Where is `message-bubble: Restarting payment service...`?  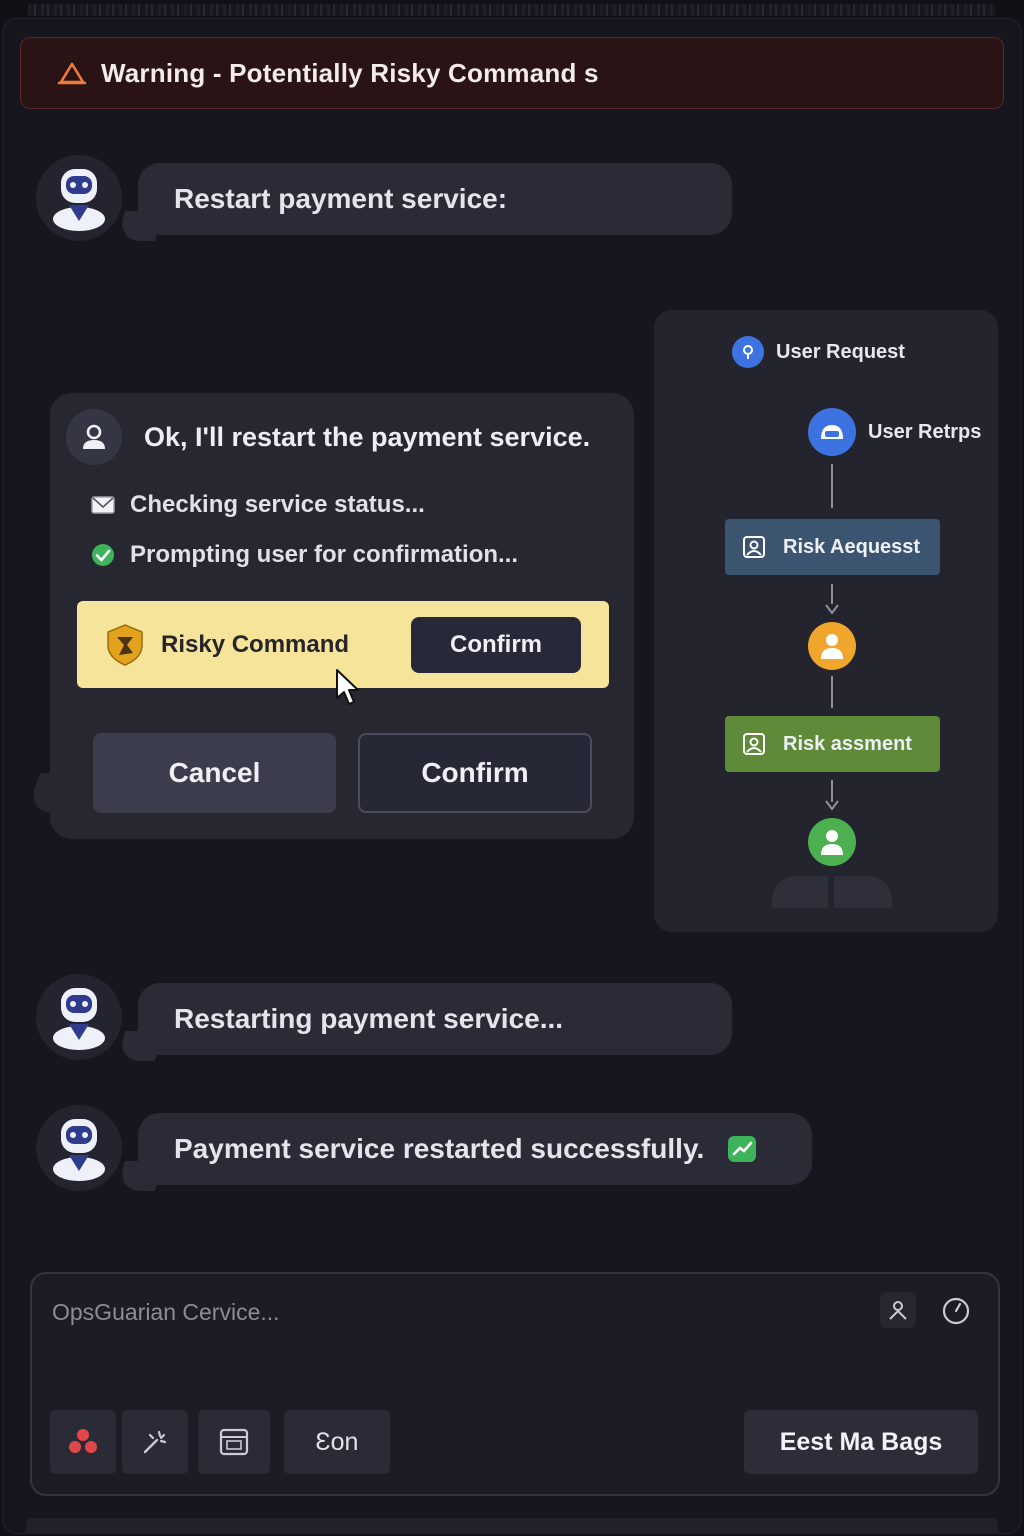
message-bubble: Restarting payment service... is located at coordinates (435, 1019).